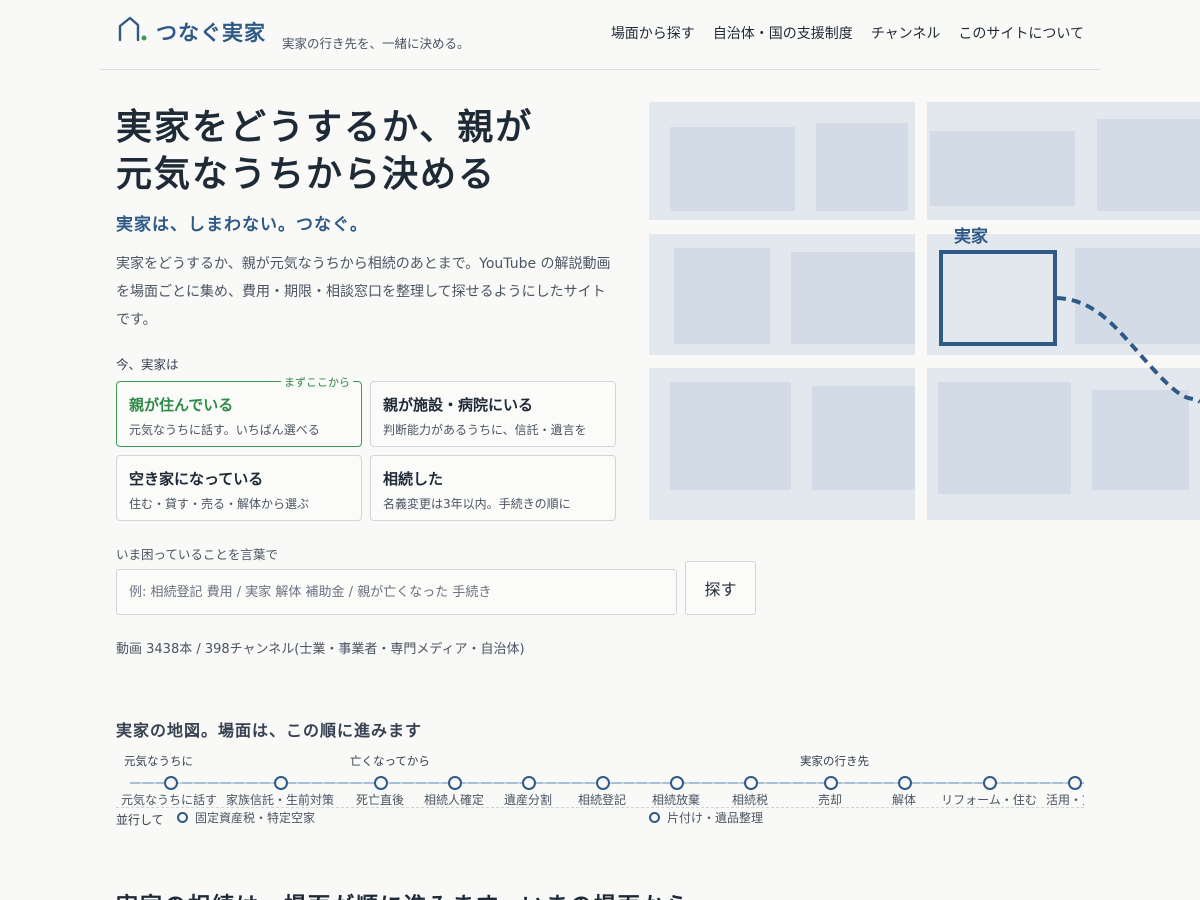 The image size is (1200, 900). I want to click on timeline-step-label: 活用・貸す, so click(1065, 799).